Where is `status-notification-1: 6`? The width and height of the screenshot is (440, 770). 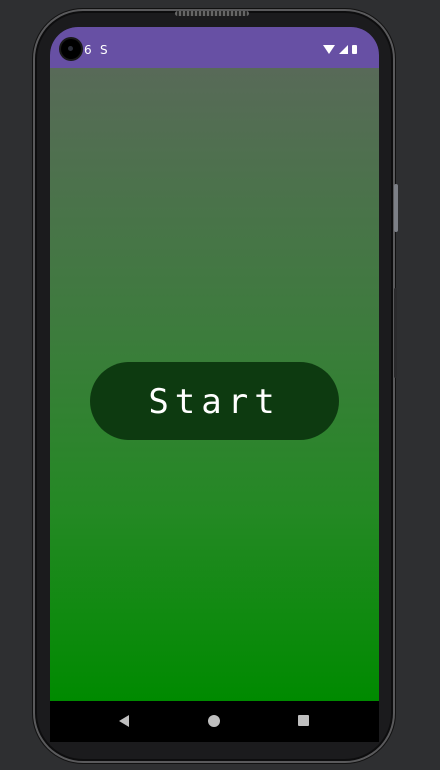 status-notification-1: 6 is located at coordinates (88, 50).